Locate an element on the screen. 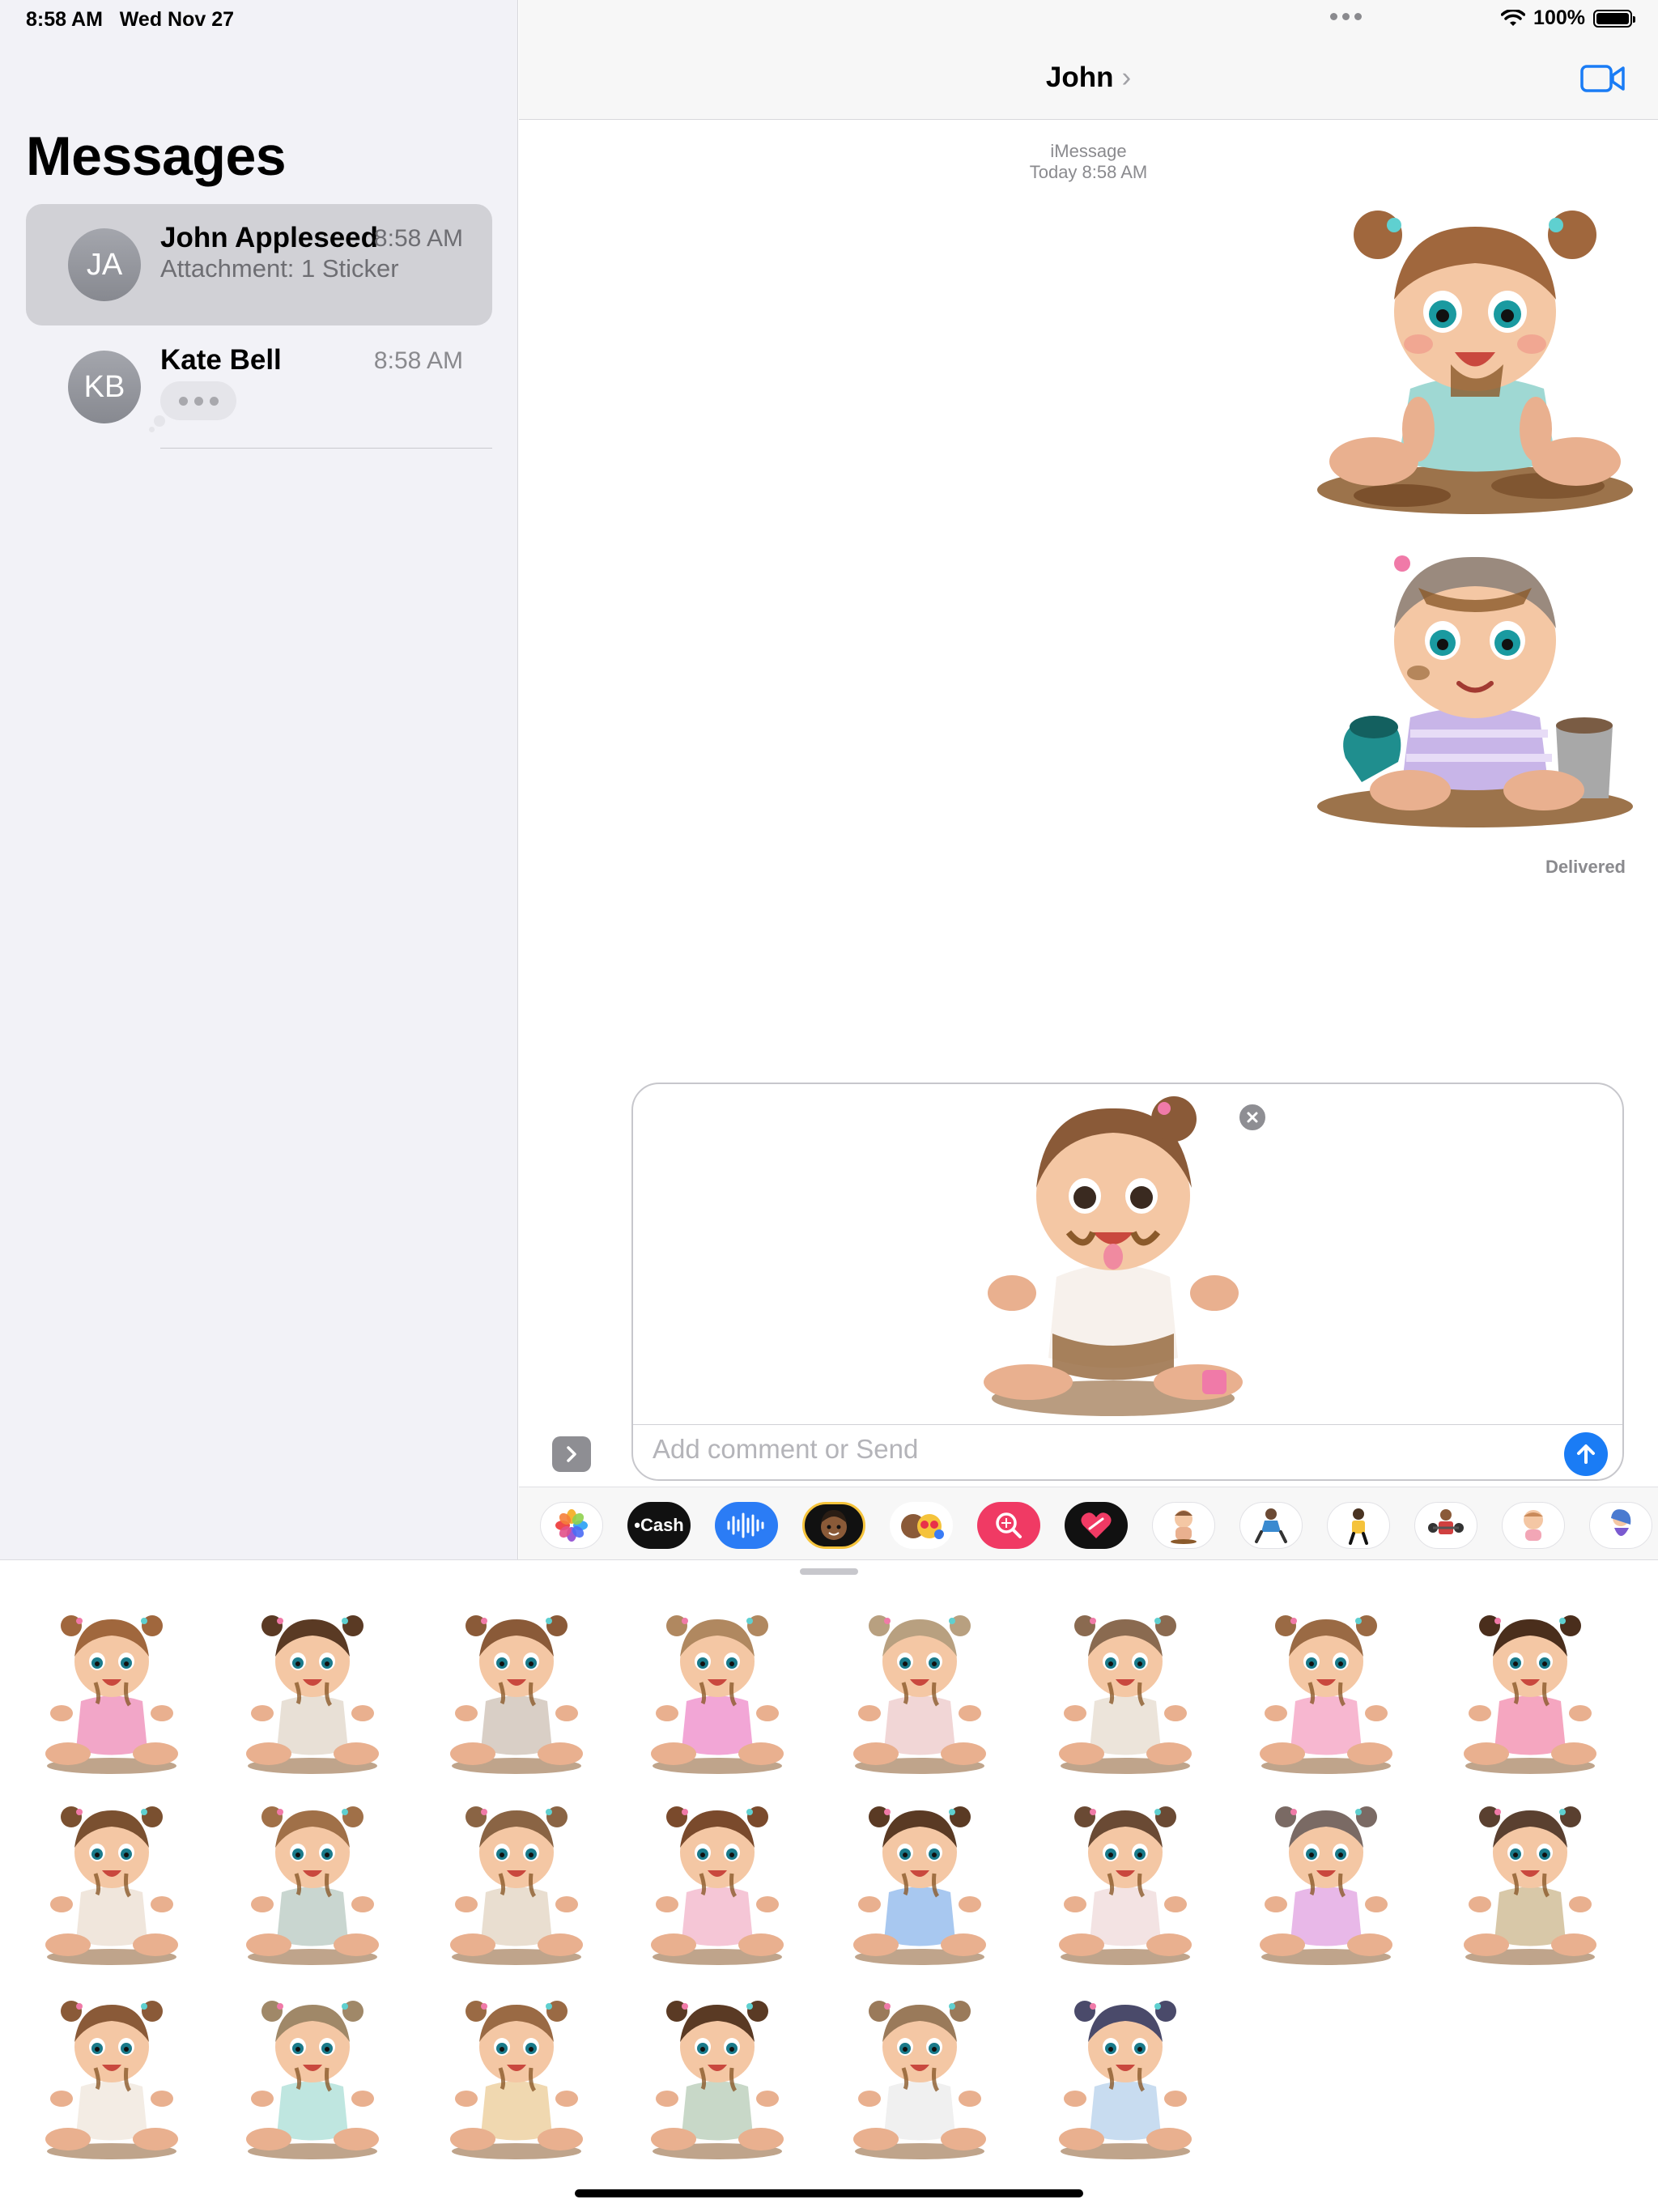  facetime-video-icon is located at coordinates (1603, 78).